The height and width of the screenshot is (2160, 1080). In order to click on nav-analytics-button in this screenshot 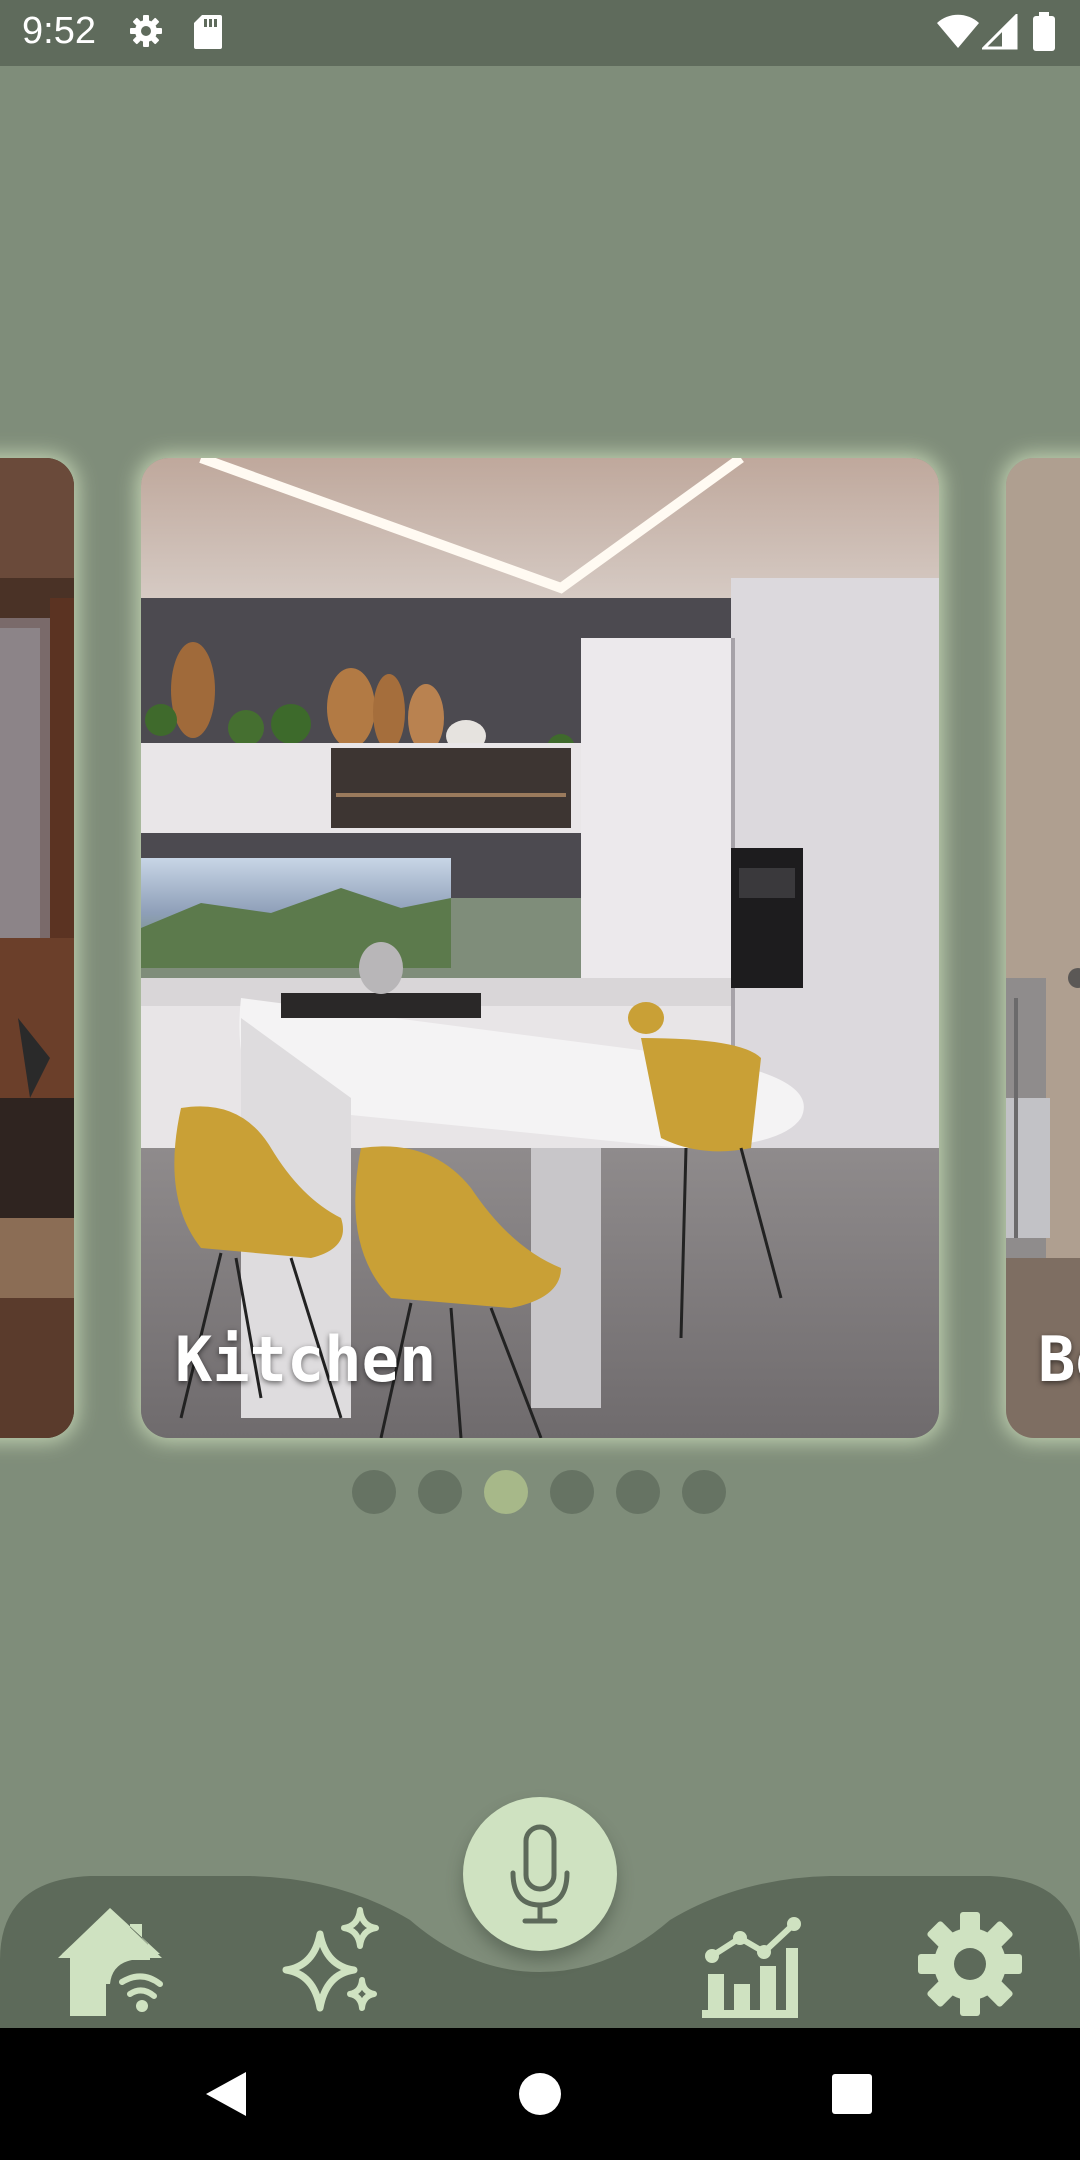, I will do `click(750, 1964)`.